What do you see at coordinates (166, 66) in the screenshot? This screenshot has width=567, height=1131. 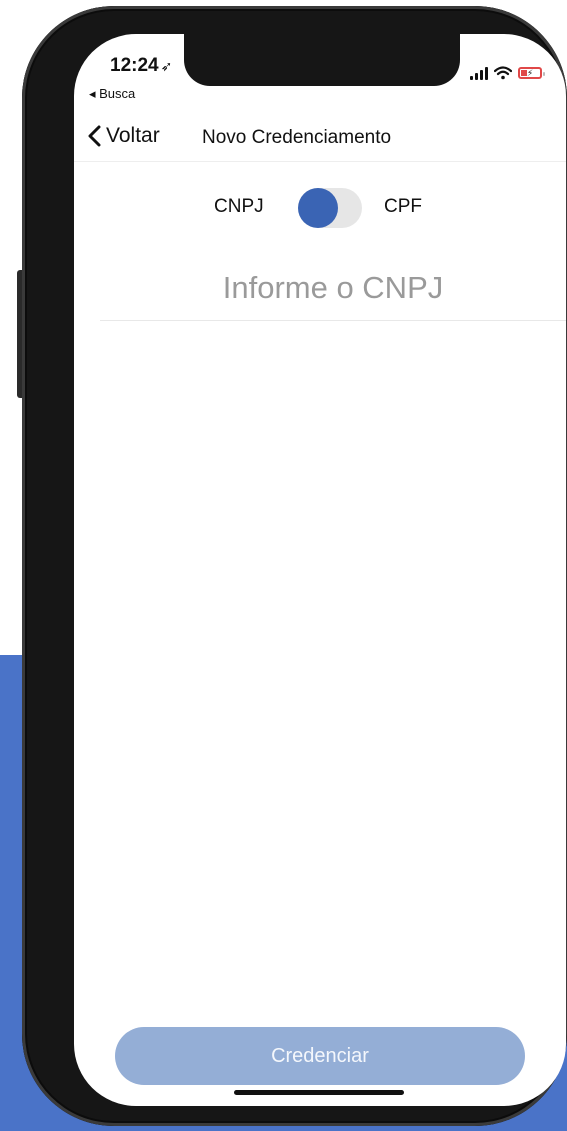 I see `location-arrow-icon: ➶` at bounding box center [166, 66].